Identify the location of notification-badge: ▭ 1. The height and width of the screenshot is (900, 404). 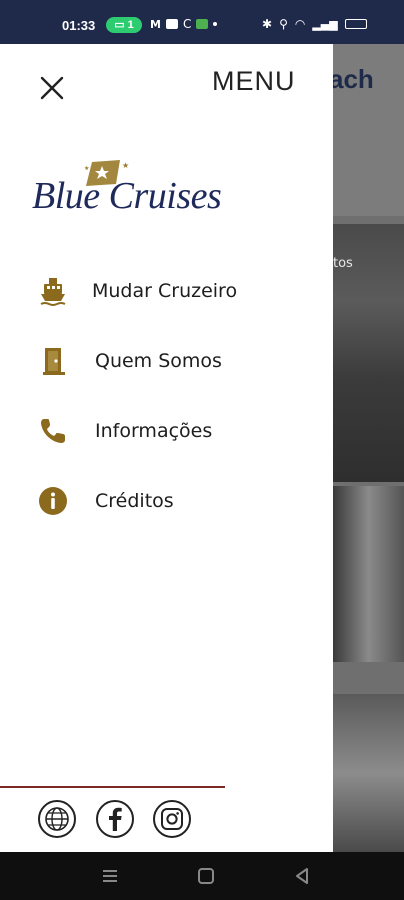
(124, 25).